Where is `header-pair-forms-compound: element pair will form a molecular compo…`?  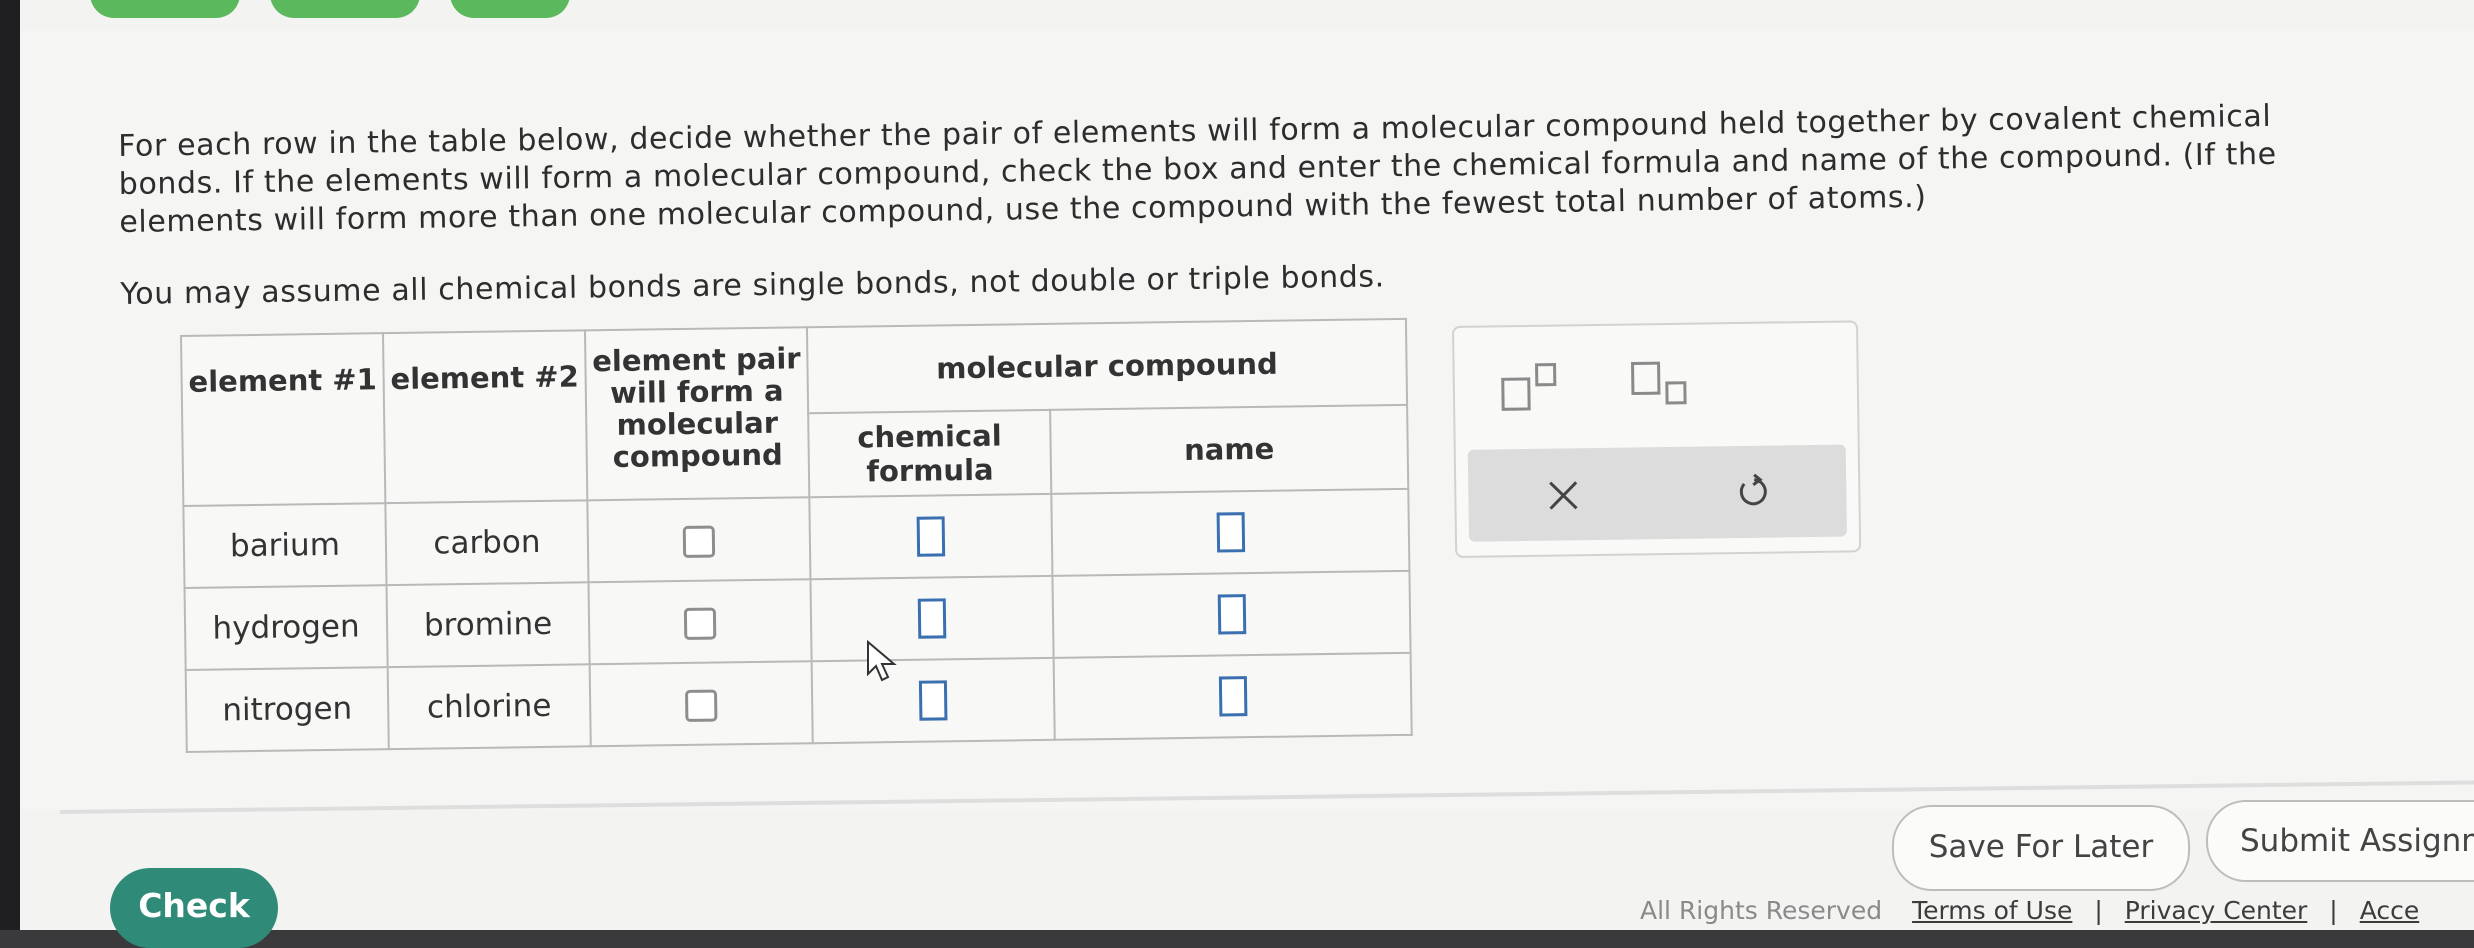
header-pair-forms-compound: element pair will form a molecular compo… is located at coordinates (697, 414).